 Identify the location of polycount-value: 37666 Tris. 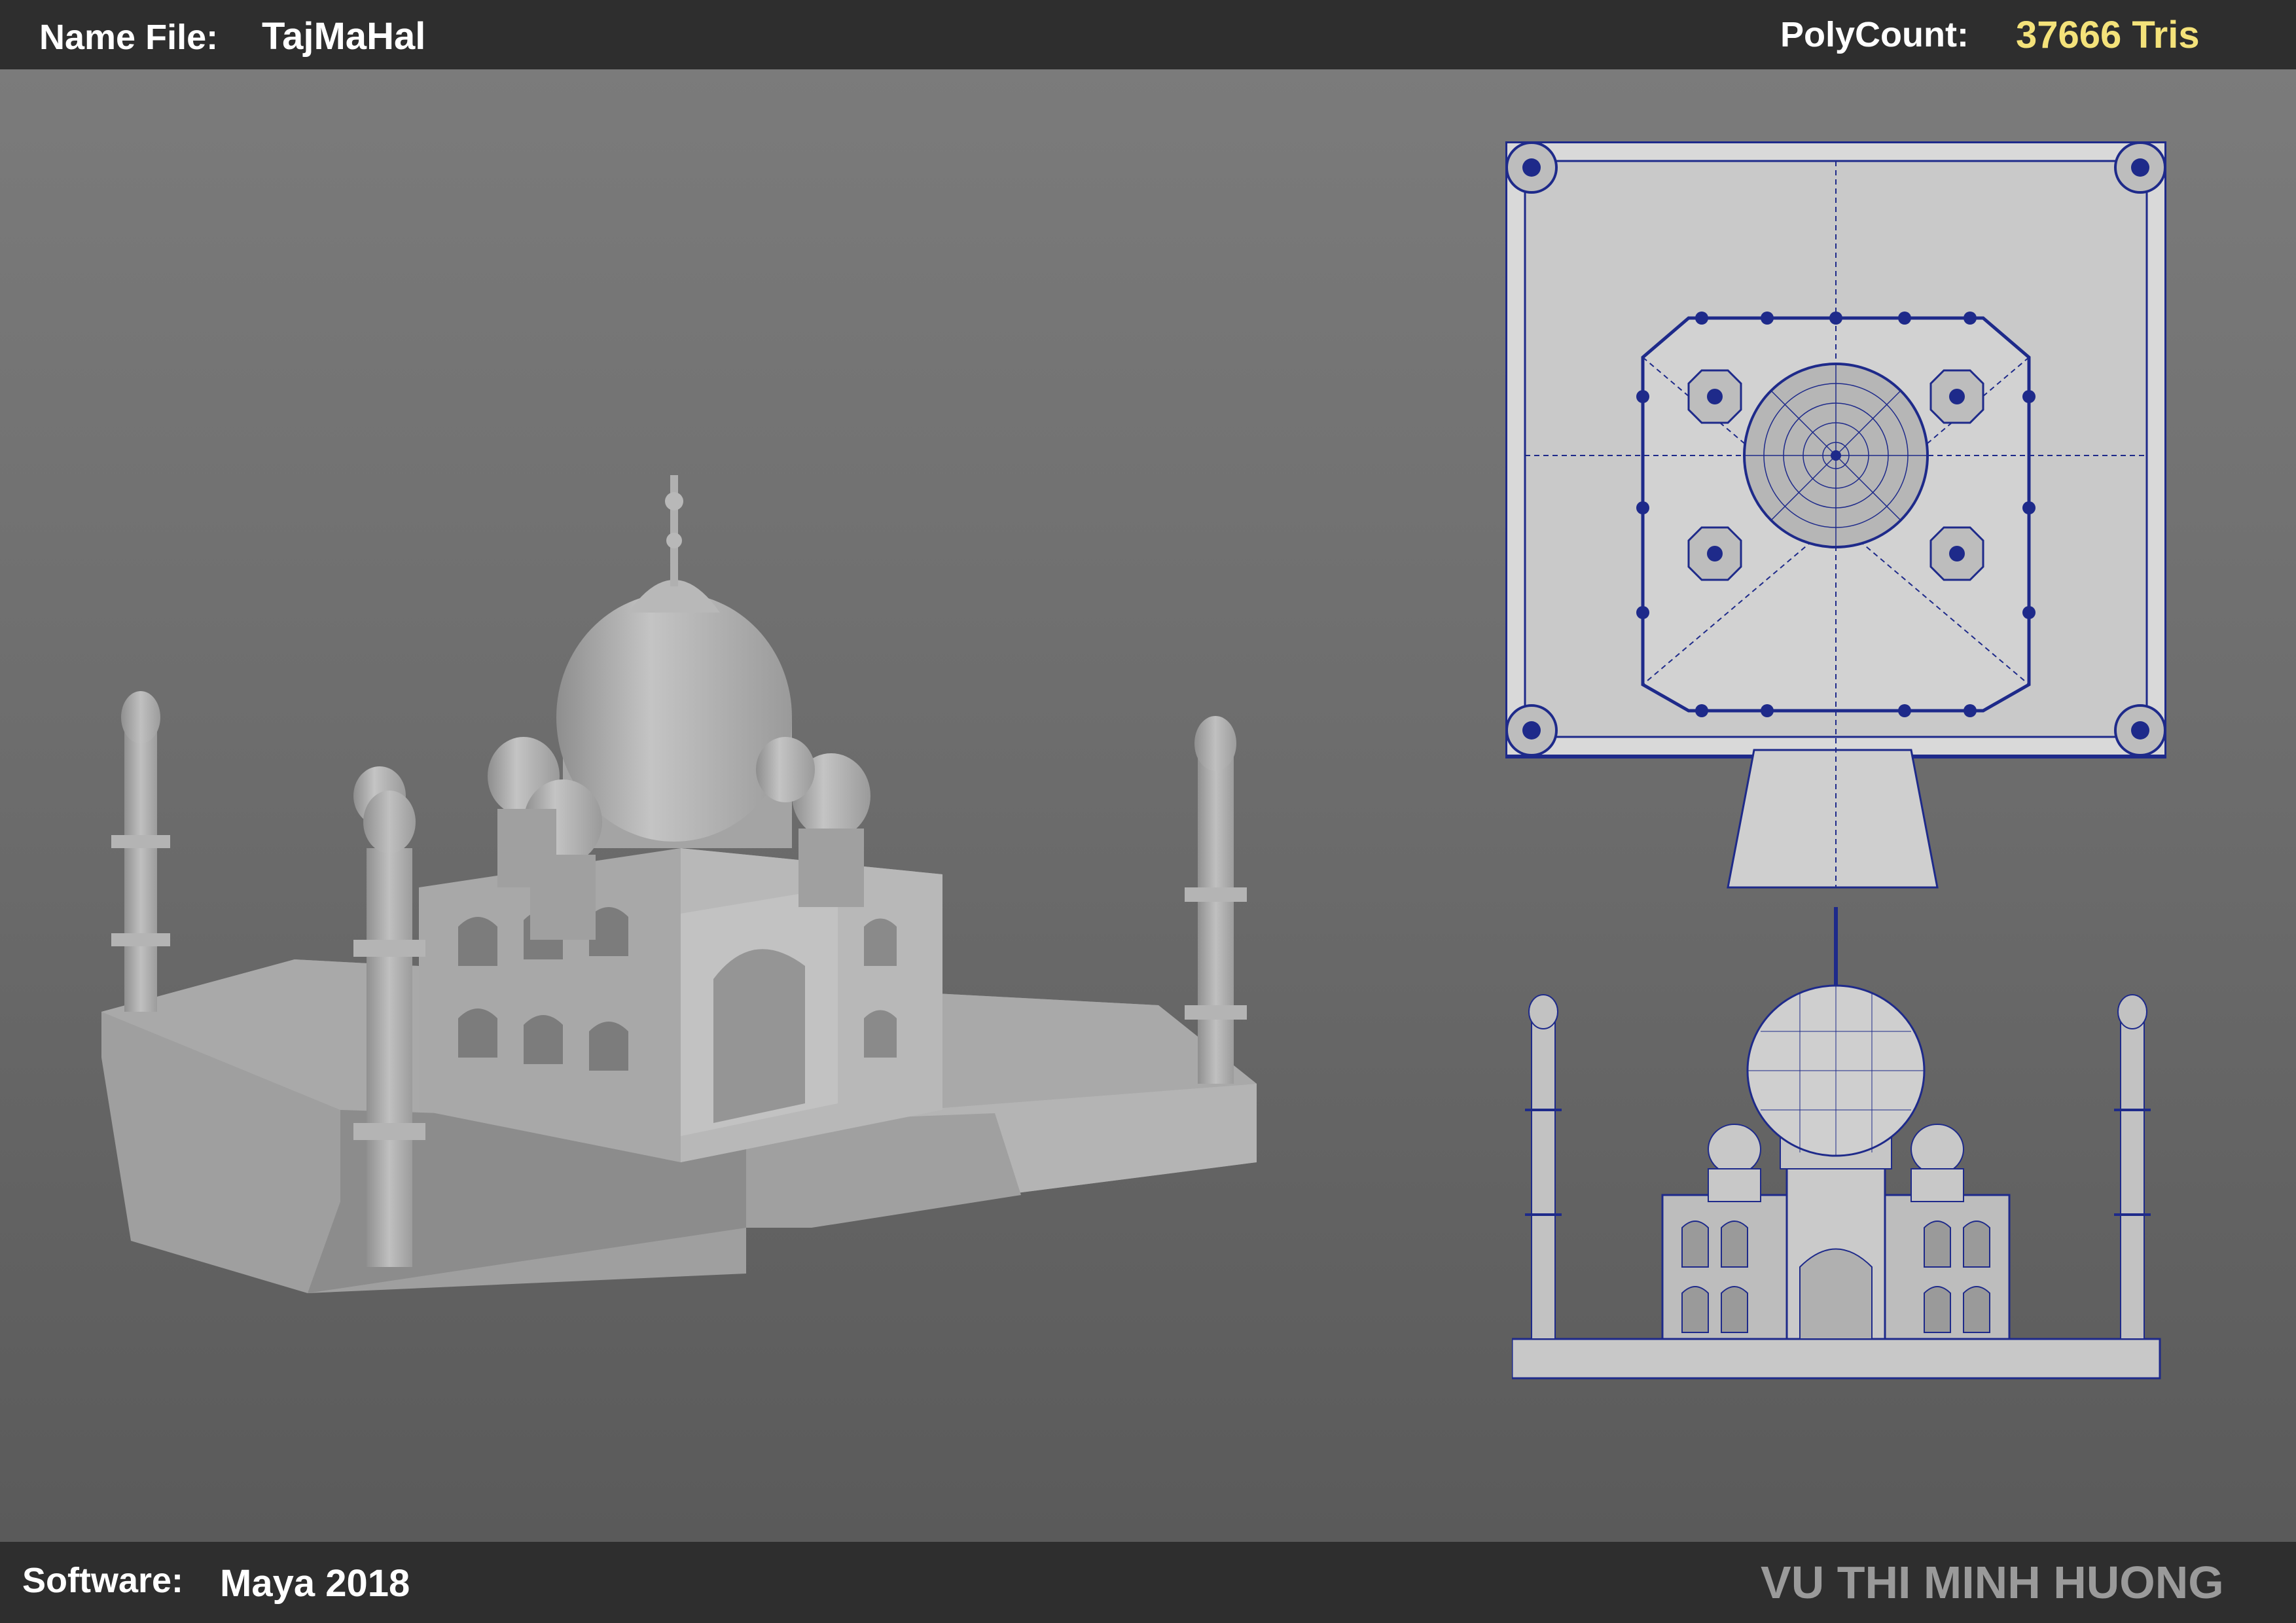
(2108, 35).